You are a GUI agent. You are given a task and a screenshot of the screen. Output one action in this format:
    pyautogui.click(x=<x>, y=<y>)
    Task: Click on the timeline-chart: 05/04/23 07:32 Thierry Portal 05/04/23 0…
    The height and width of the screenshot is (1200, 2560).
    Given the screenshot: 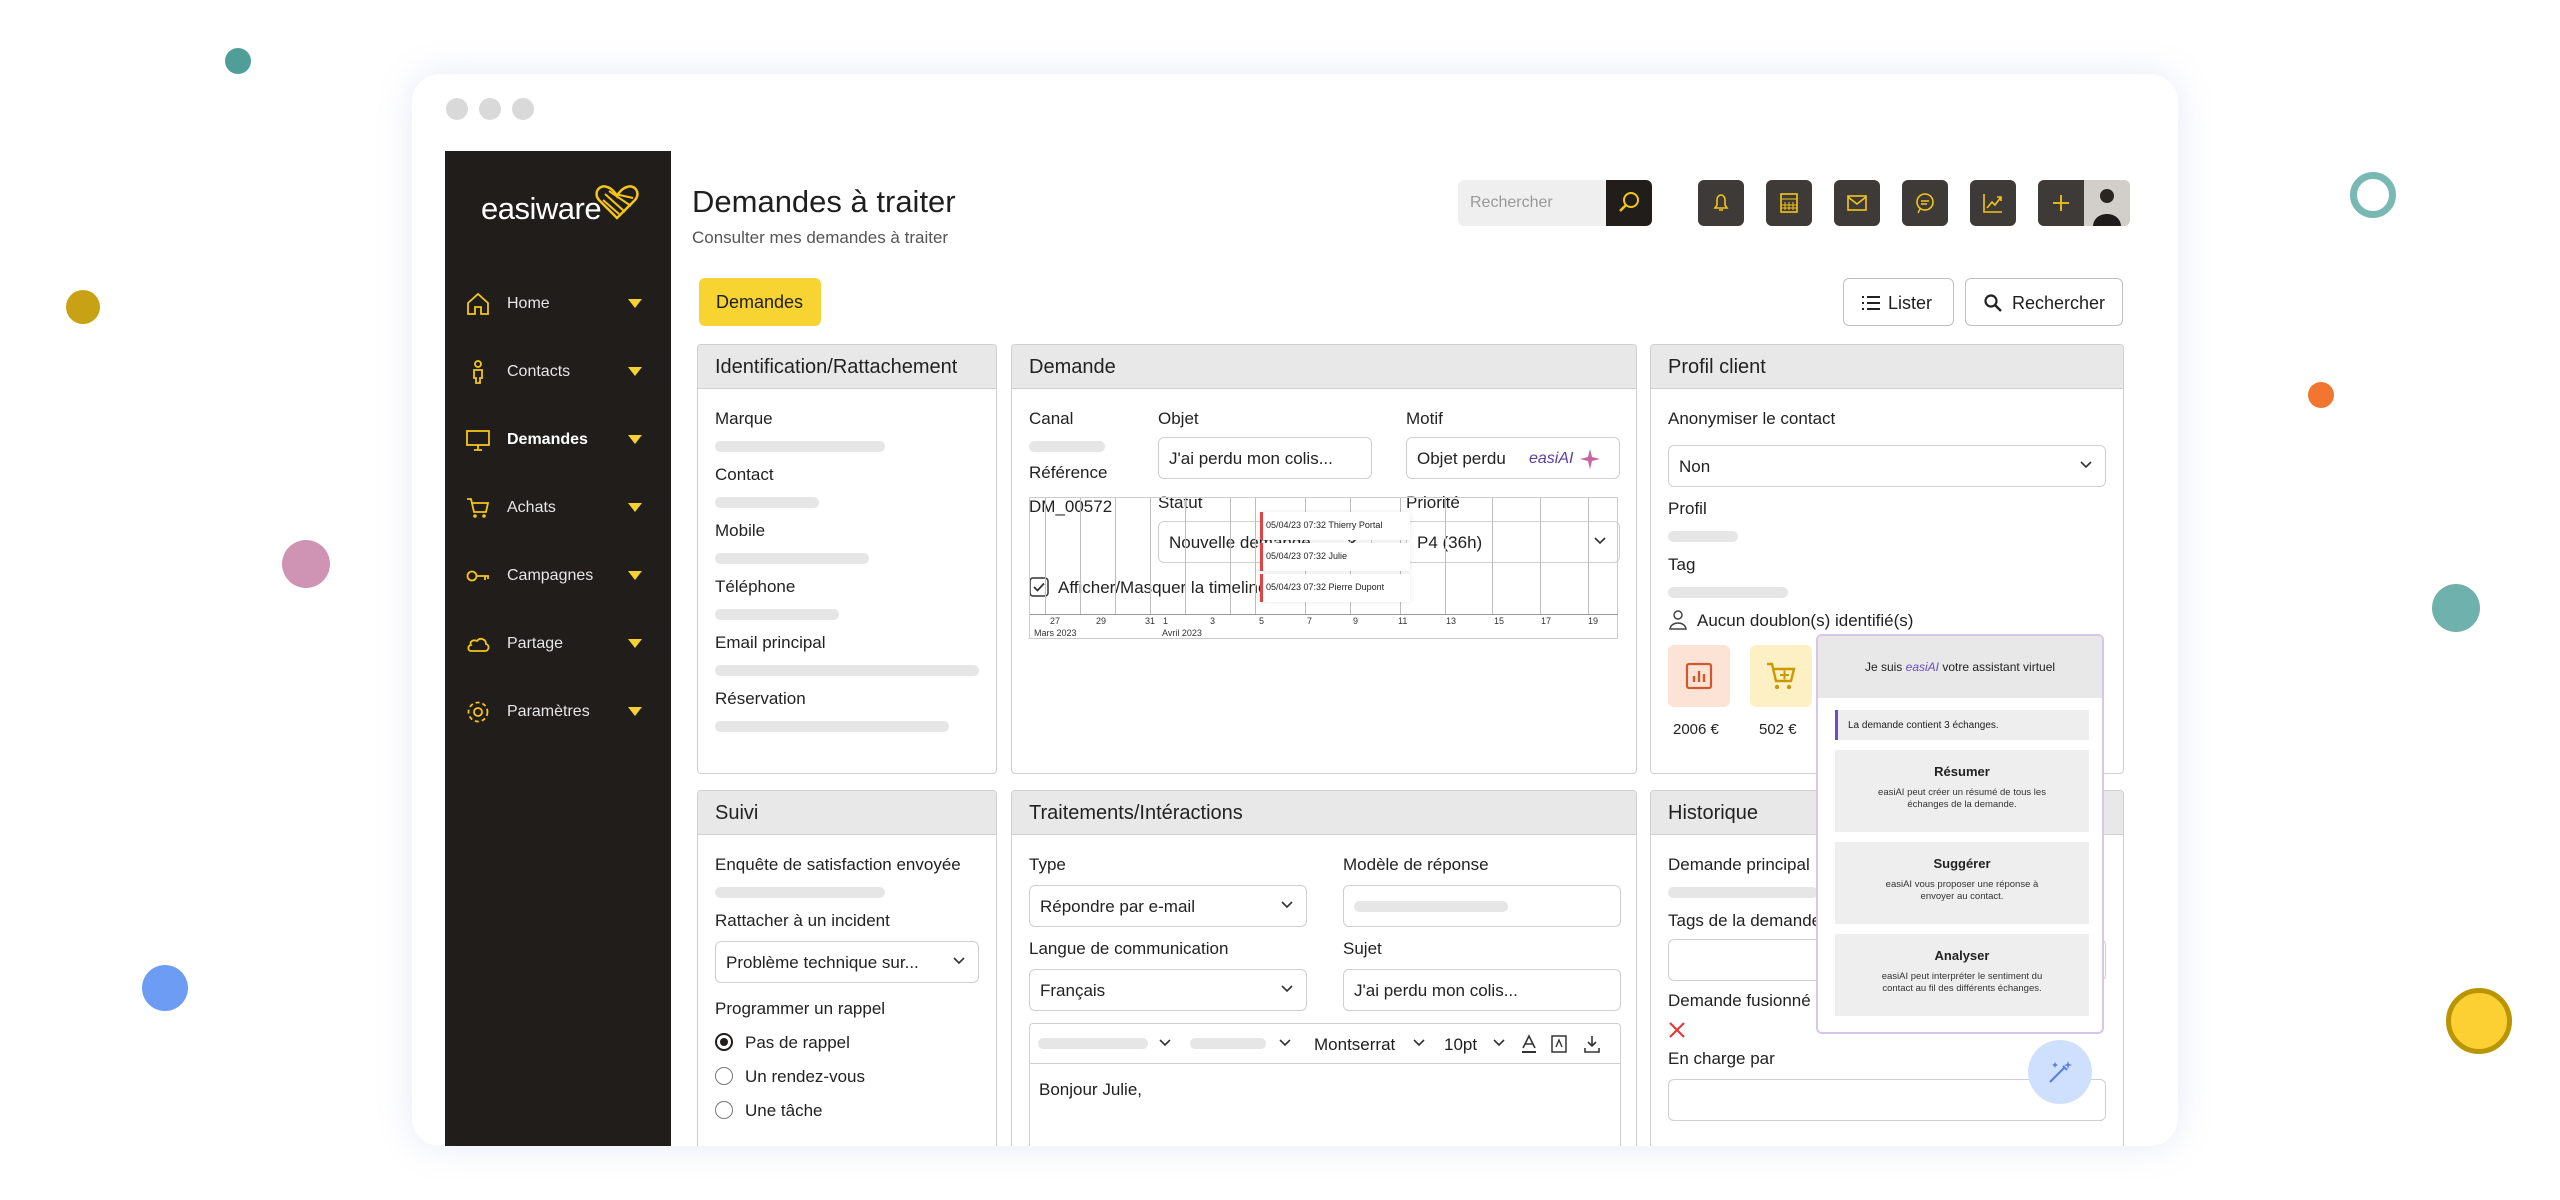 What is the action you would take?
    pyautogui.click(x=1323, y=568)
    